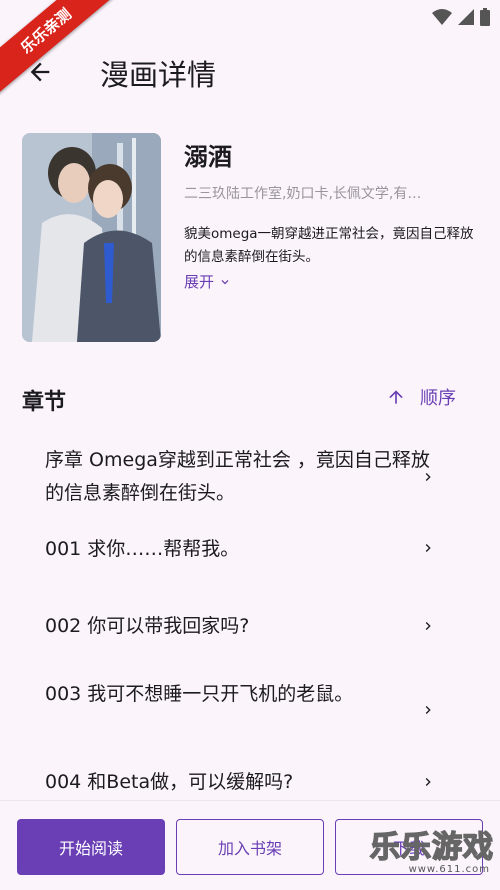 The width and height of the screenshot is (500, 890). What do you see at coordinates (208, 157) in the screenshot?
I see `comic-title: 溺酒` at bounding box center [208, 157].